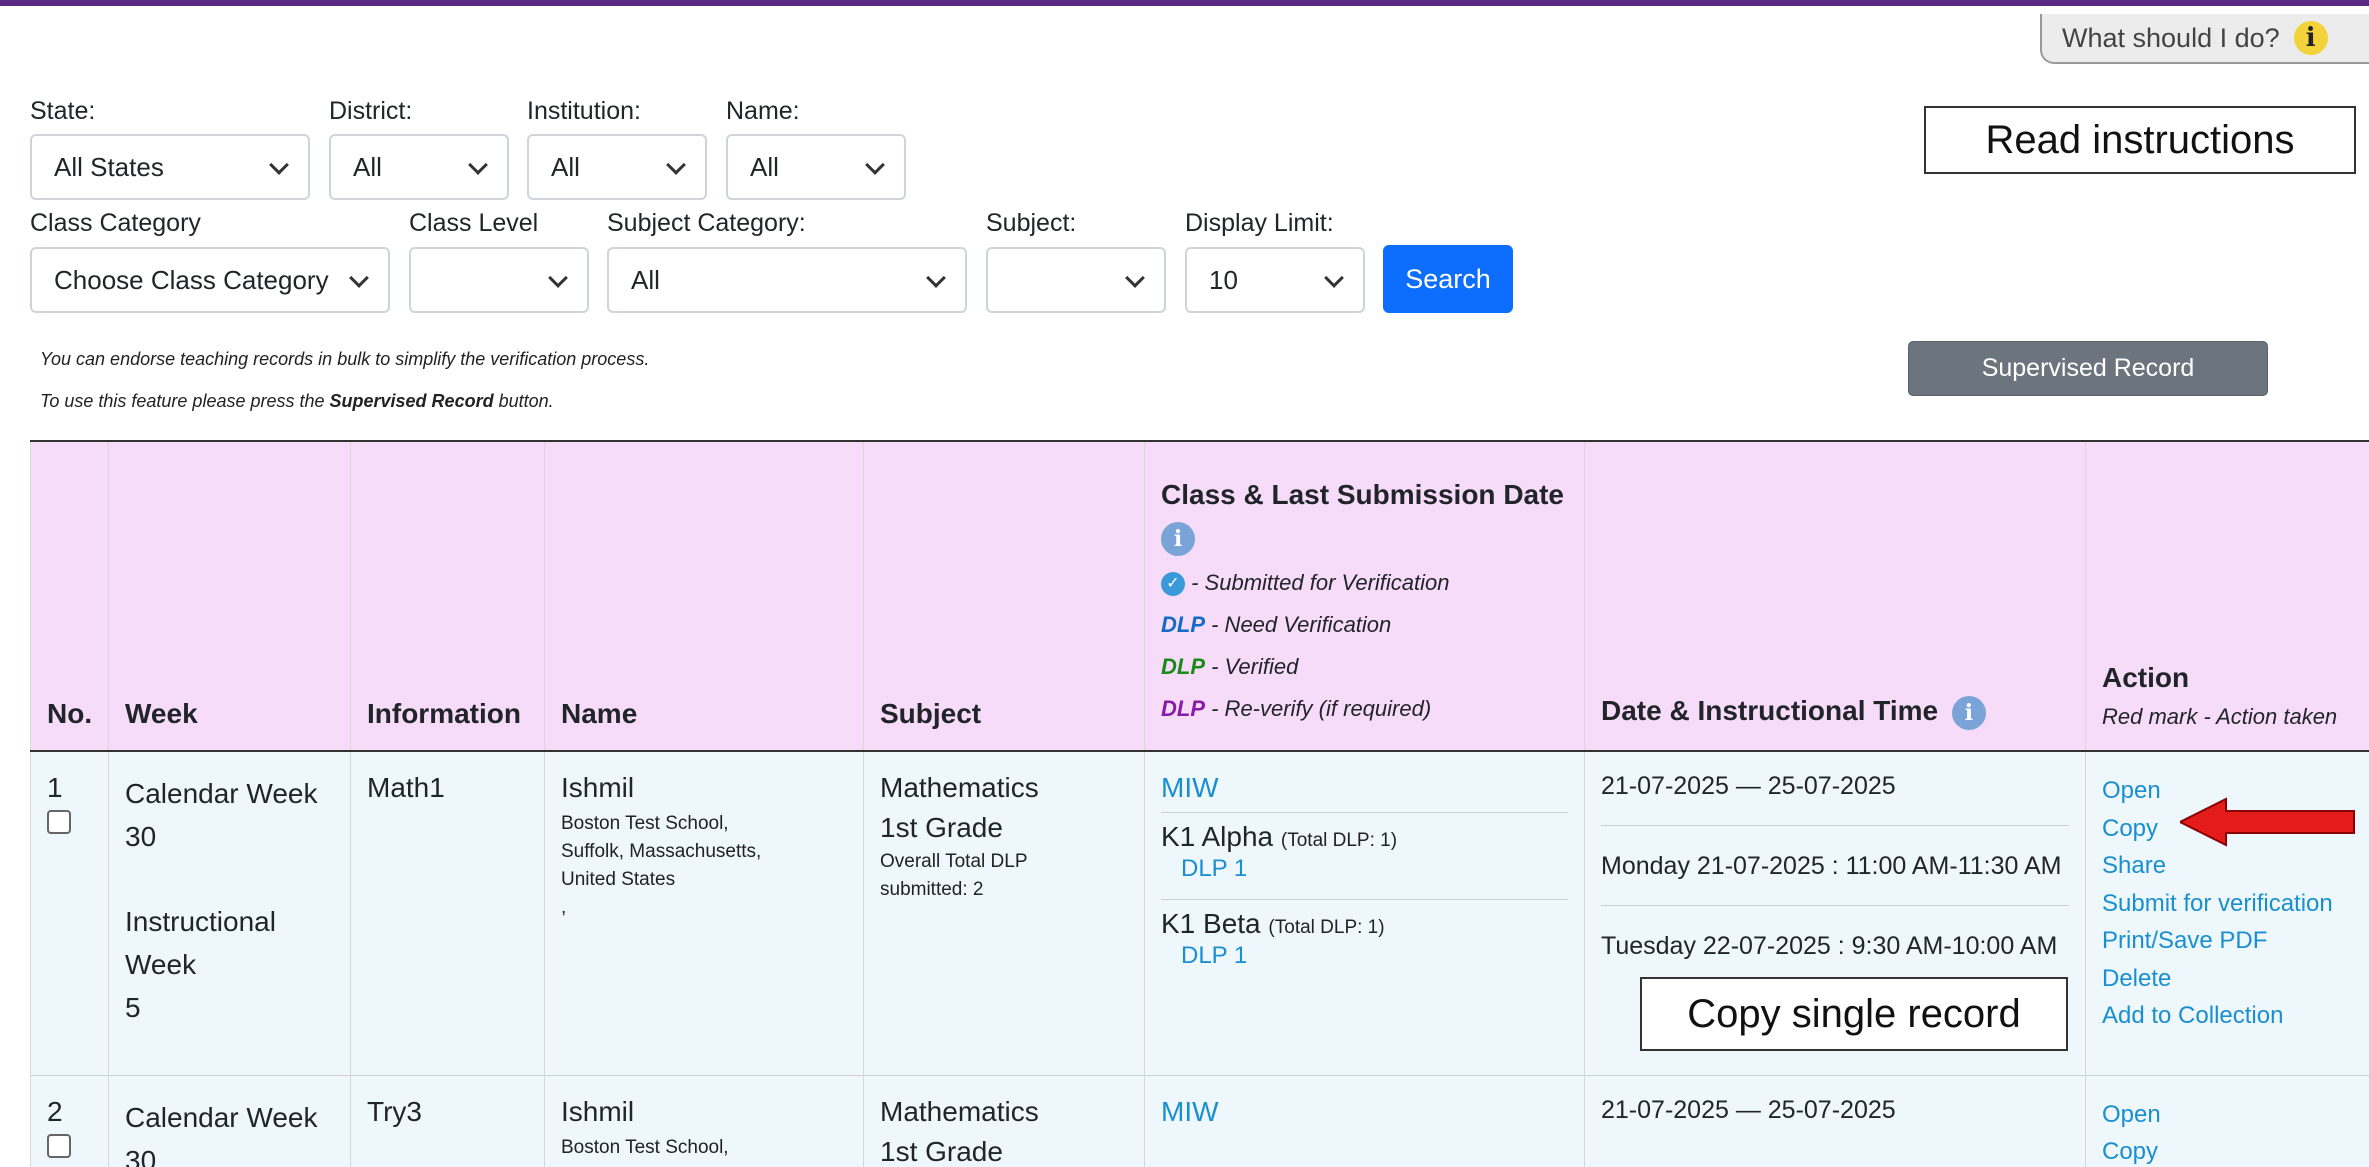 The image size is (2369, 1167). I want to click on search-button: Search, so click(1448, 279).